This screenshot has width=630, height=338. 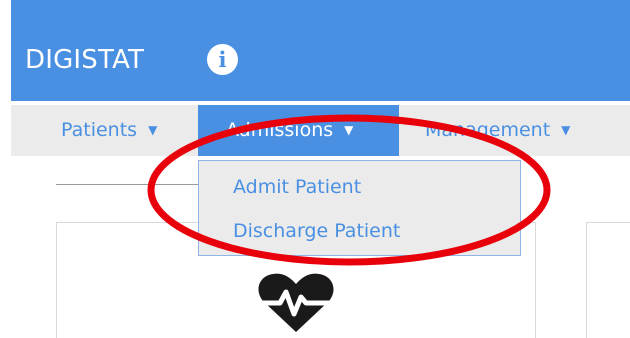 I want to click on nav-admissions-label: Admissions, so click(x=280, y=130).